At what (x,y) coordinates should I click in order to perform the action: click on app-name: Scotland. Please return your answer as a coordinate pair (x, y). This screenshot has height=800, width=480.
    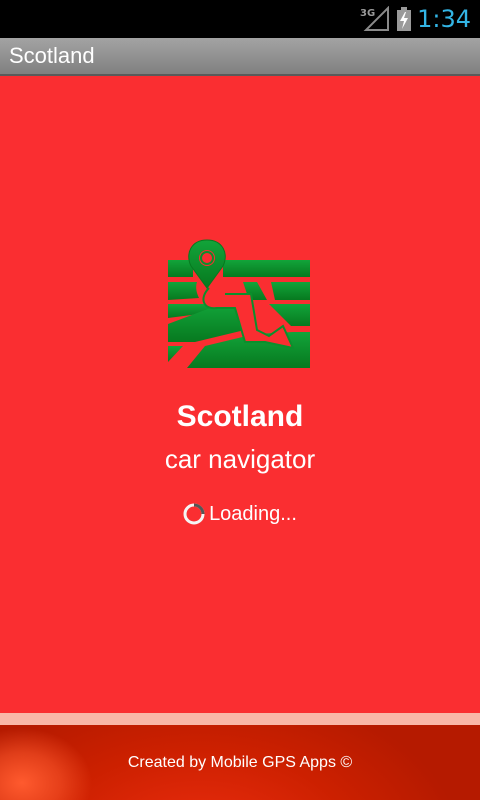
    Looking at the image, I should click on (240, 416).